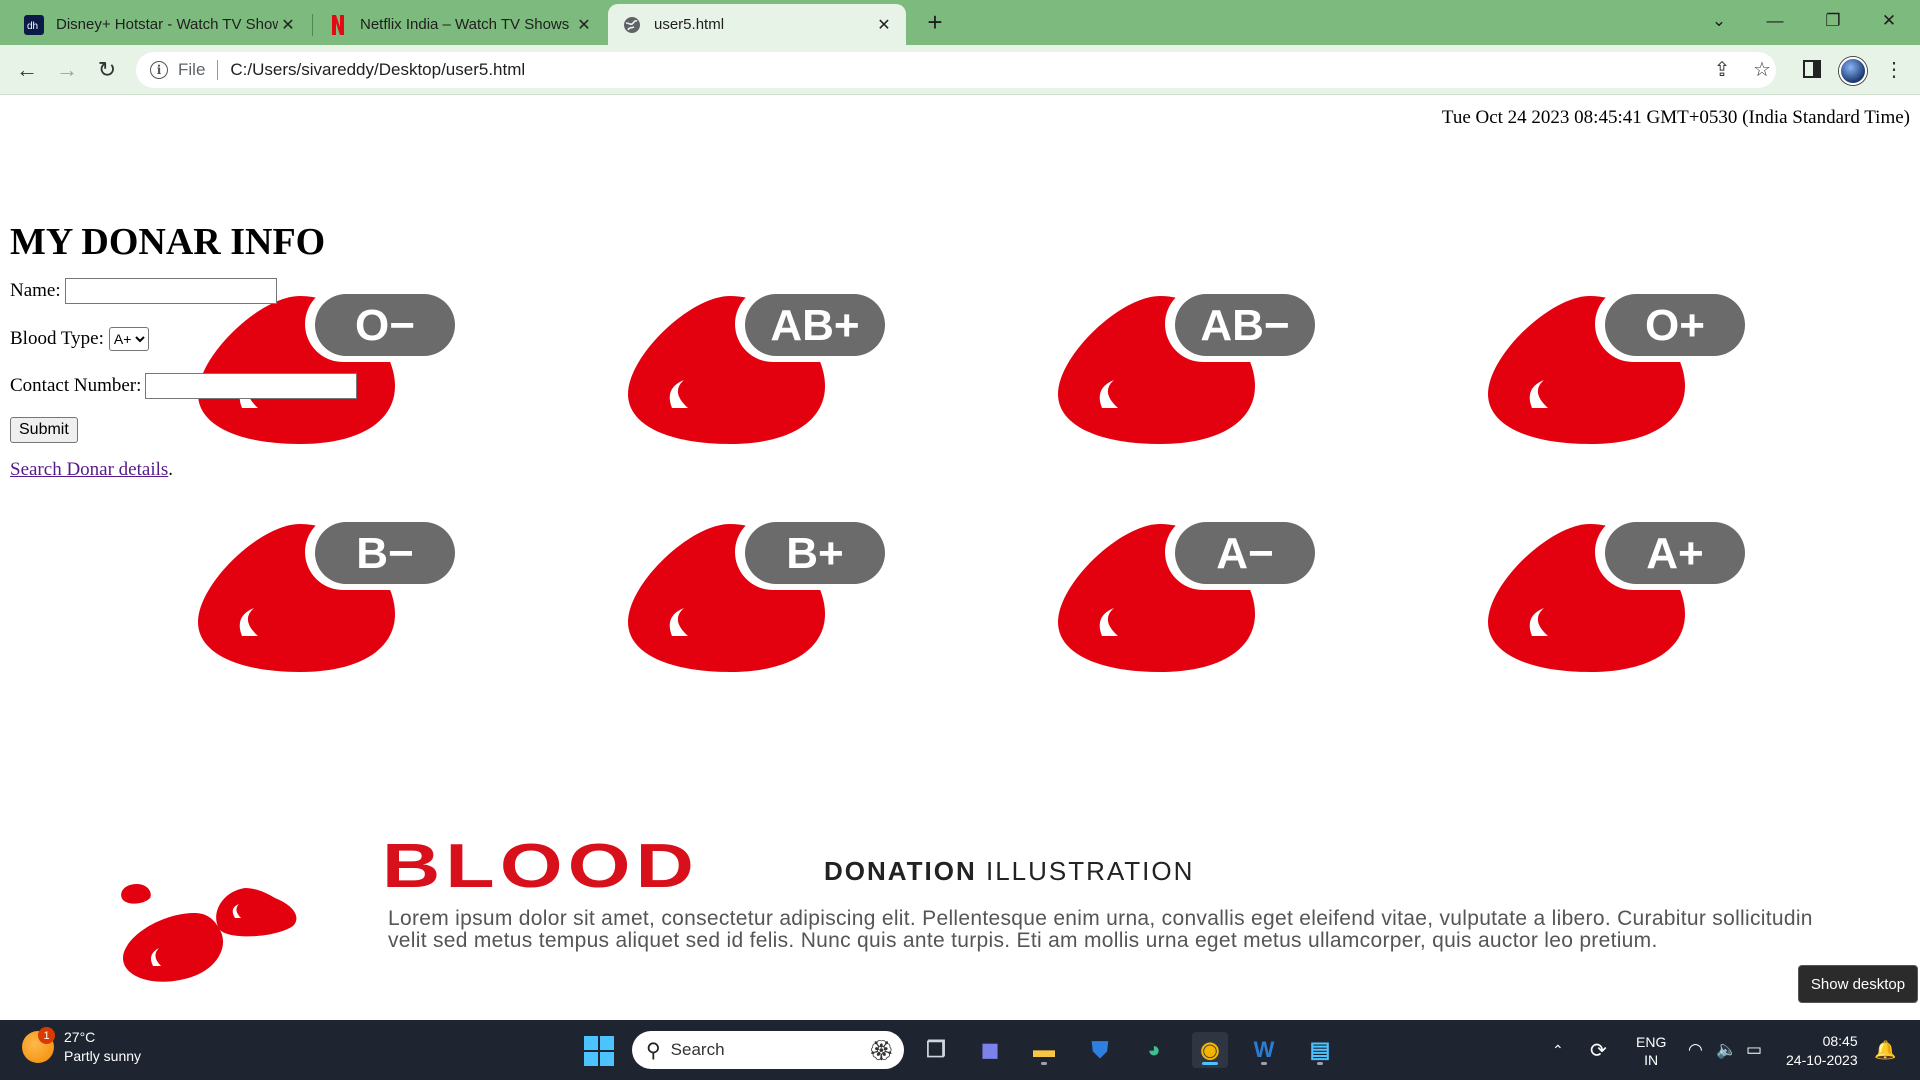 This screenshot has height=1080, width=1920. Describe the element at coordinates (1885, 1050) in the screenshot. I see `notification-bell-icon: 🔔` at that location.